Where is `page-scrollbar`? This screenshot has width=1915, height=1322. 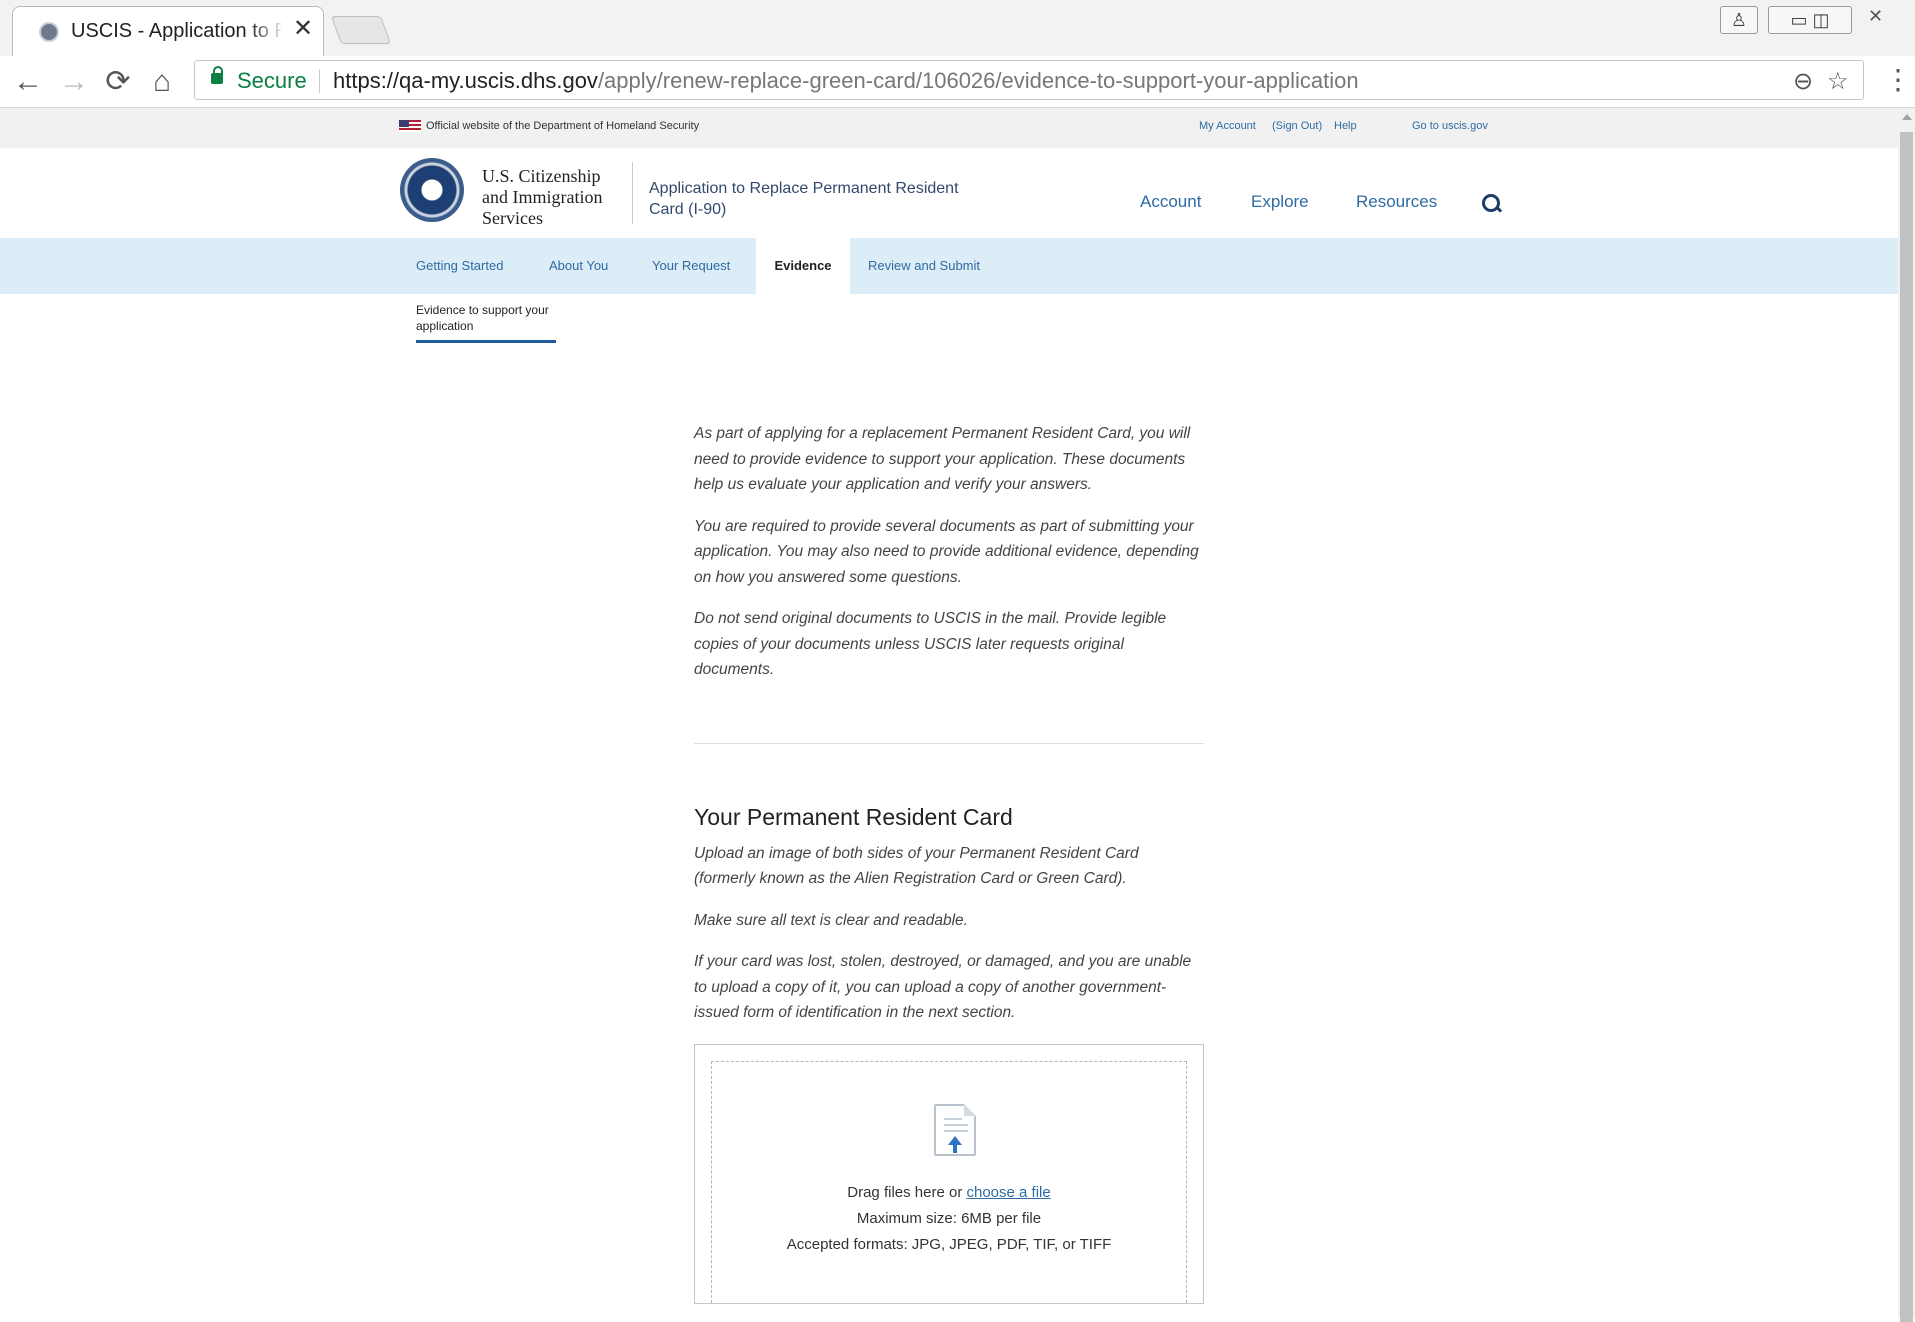
page-scrollbar is located at coordinates (1906, 715).